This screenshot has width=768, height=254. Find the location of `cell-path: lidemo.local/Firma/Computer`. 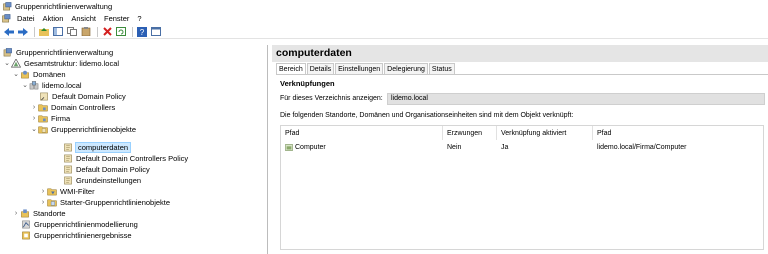

cell-path: lidemo.local/Firma/Computer is located at coordinates (642, 147).